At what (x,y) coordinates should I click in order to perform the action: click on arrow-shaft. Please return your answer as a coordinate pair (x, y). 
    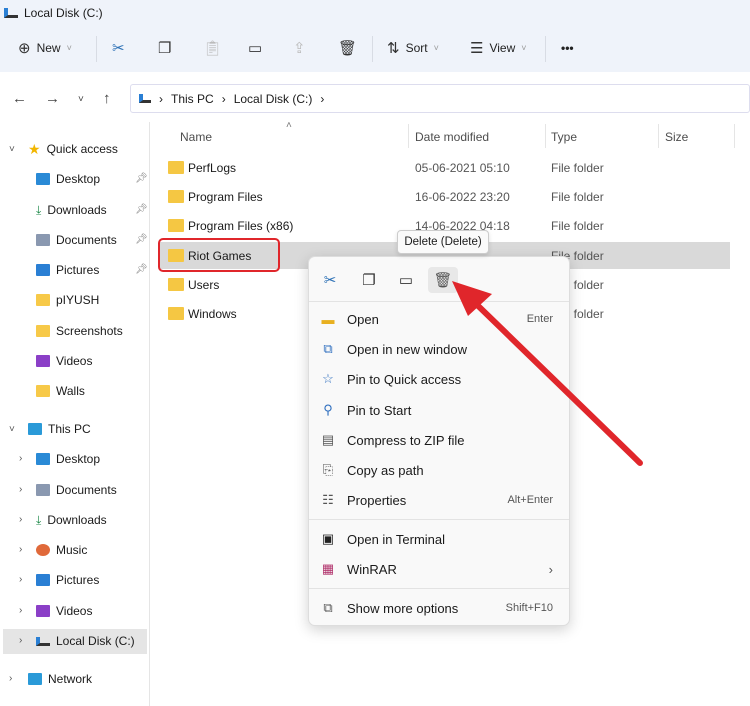
    Looking at the image, I should click on (555, 380).